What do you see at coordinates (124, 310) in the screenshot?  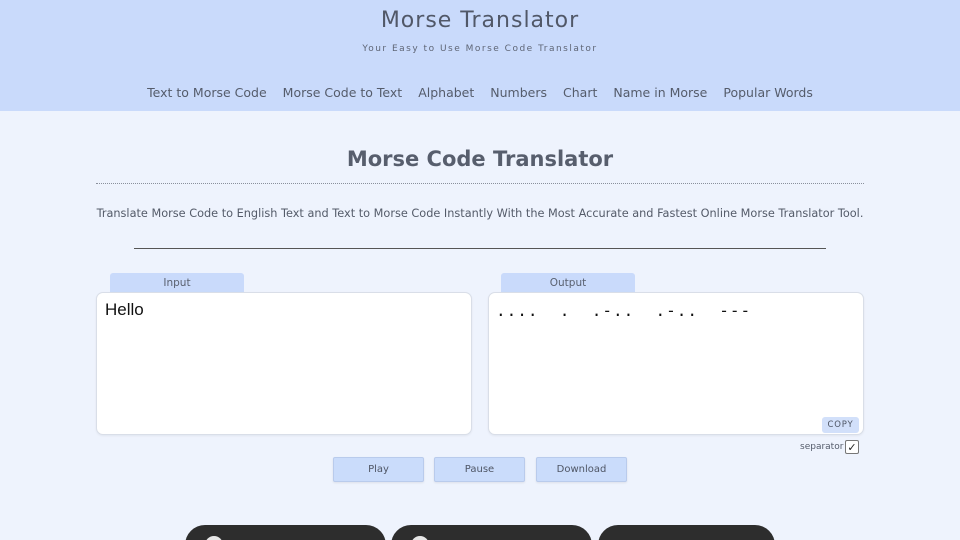 I see `input-value: Hello` at bounding box center [124, 310].